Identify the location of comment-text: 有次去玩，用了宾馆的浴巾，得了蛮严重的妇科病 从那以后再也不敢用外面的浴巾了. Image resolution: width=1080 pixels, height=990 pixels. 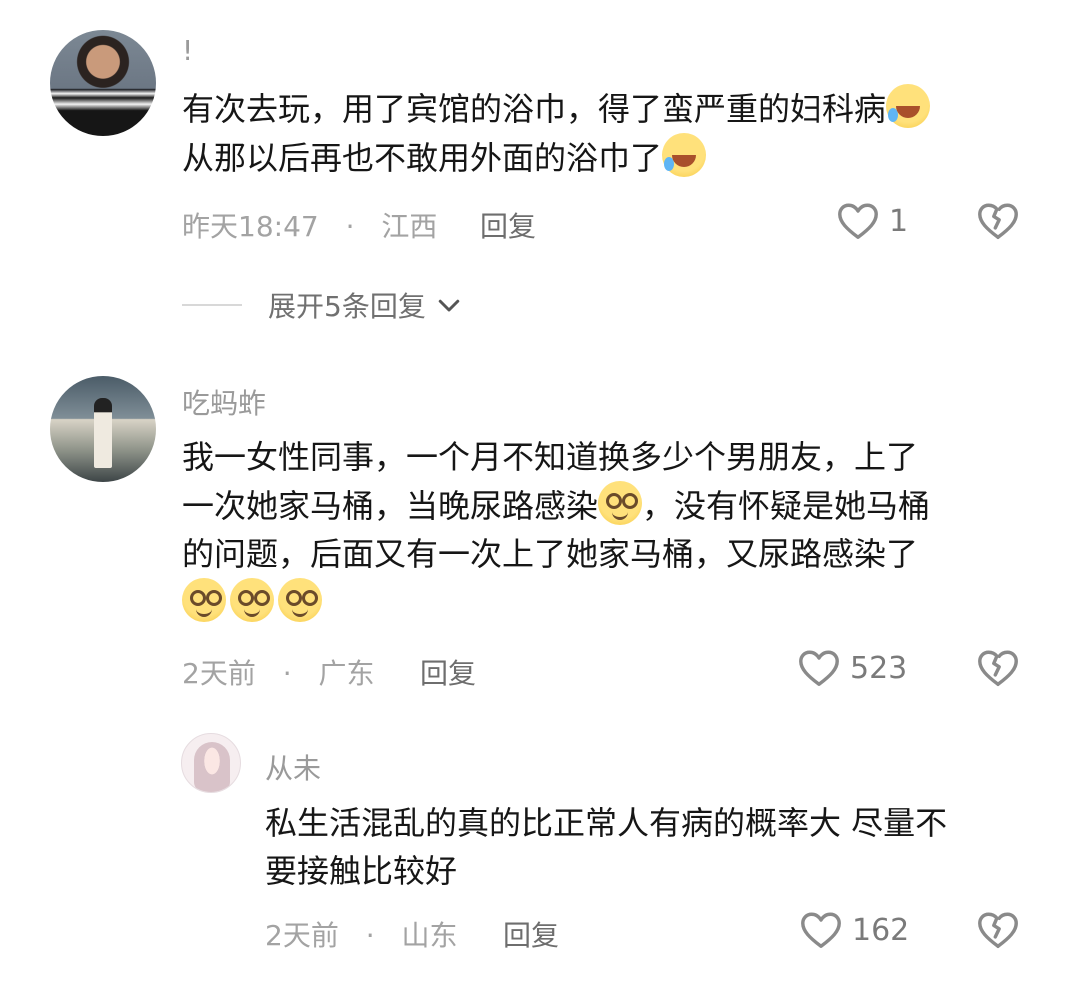
(556, 133).